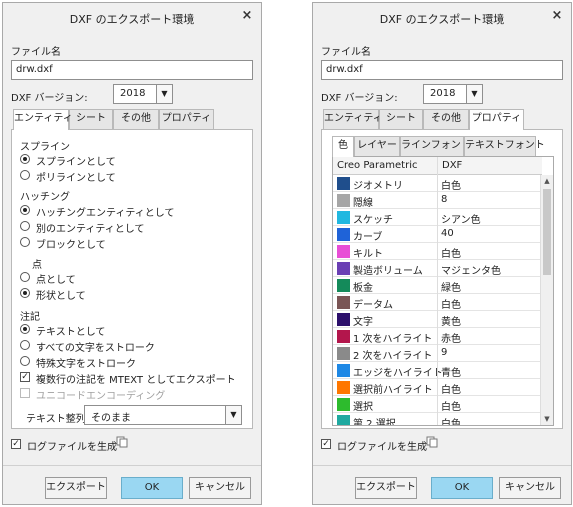  What do you see at coordinates (71, 245) in the screenshot?
I see `hatching-option-label: ブロックとして` at bounding box center [71, 245].